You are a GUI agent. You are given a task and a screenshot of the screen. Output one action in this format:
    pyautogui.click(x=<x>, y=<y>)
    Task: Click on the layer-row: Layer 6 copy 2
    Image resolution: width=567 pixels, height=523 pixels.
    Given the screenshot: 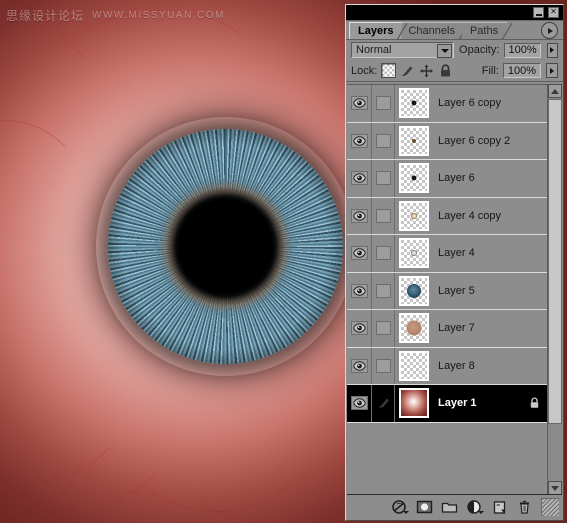 What is the action you would take?
    pyautogui.click(x=447, y=141)
    